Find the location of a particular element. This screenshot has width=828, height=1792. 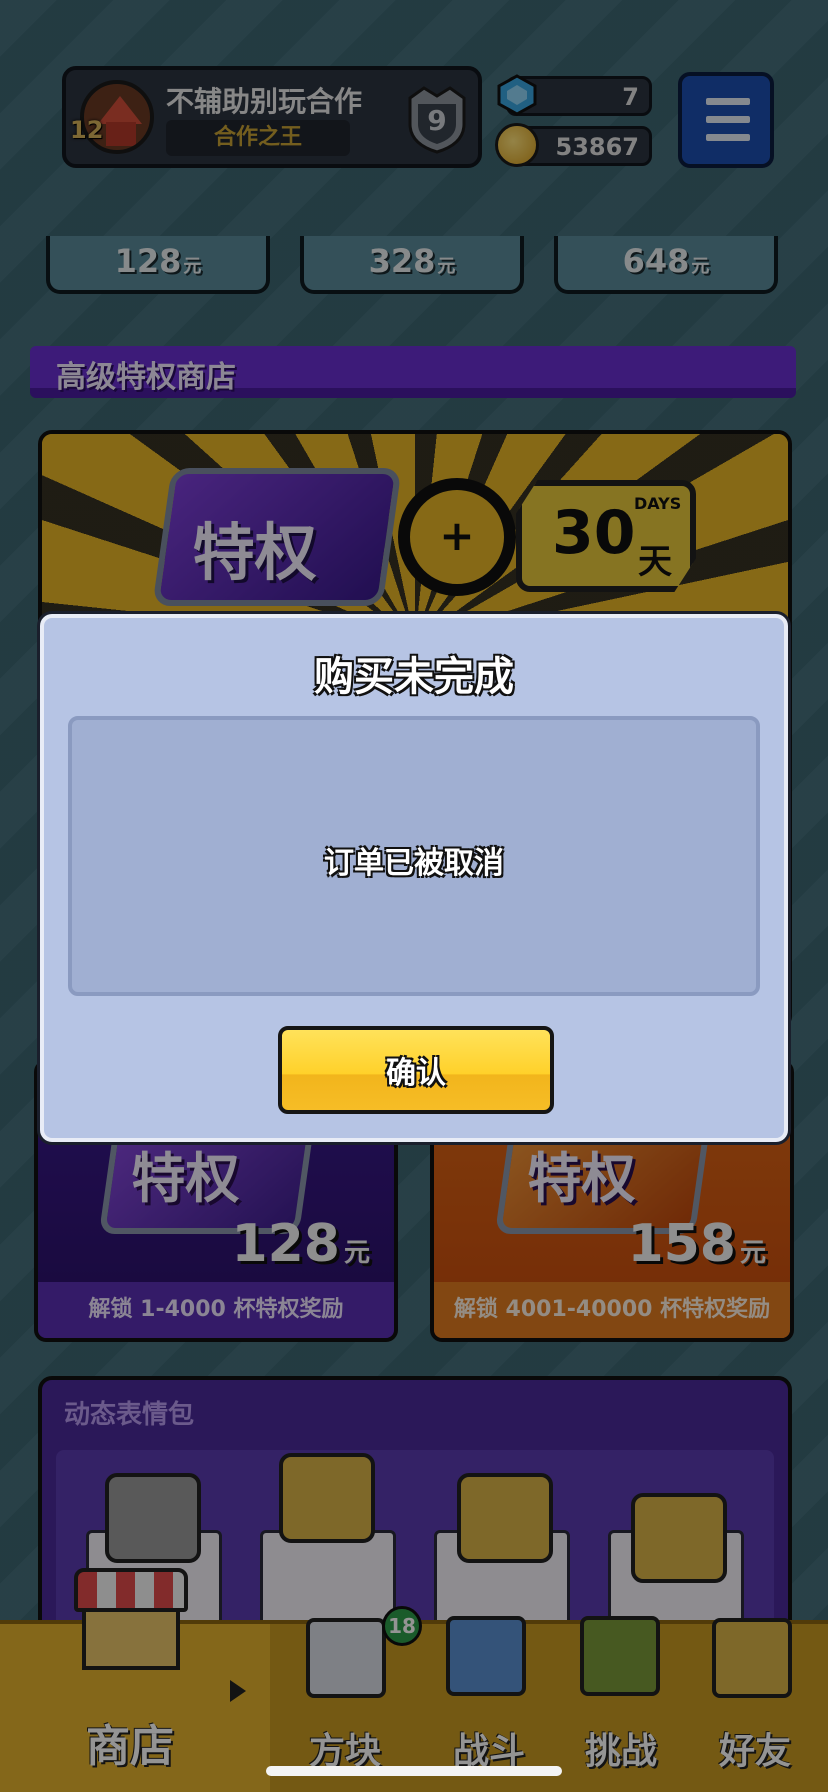

dialog-message: 订单已被取消 is located at coordinates (414, 863).